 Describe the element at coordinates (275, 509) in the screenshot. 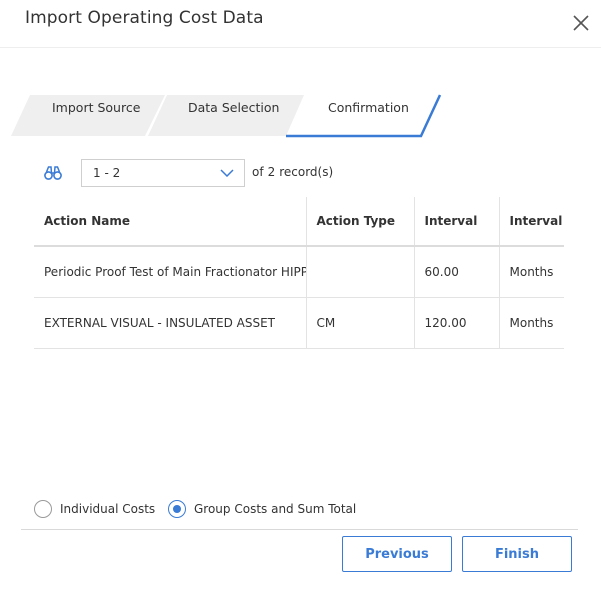

I see `group-costs-label: Group Costs and Sum Total` at that location.